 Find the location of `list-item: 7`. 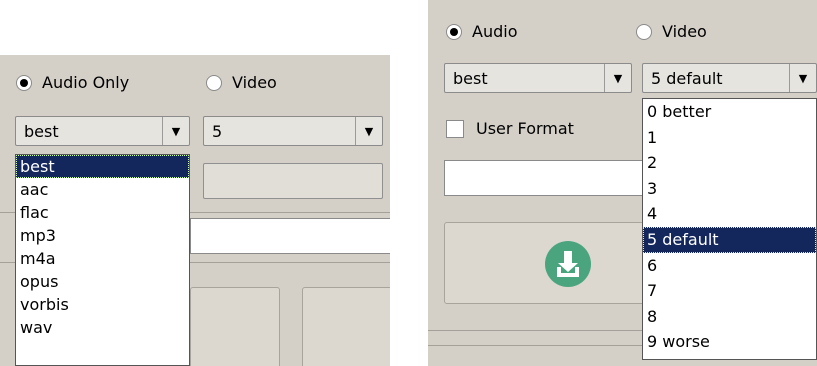

list-item: 7 is located at coordinates (729, 291).